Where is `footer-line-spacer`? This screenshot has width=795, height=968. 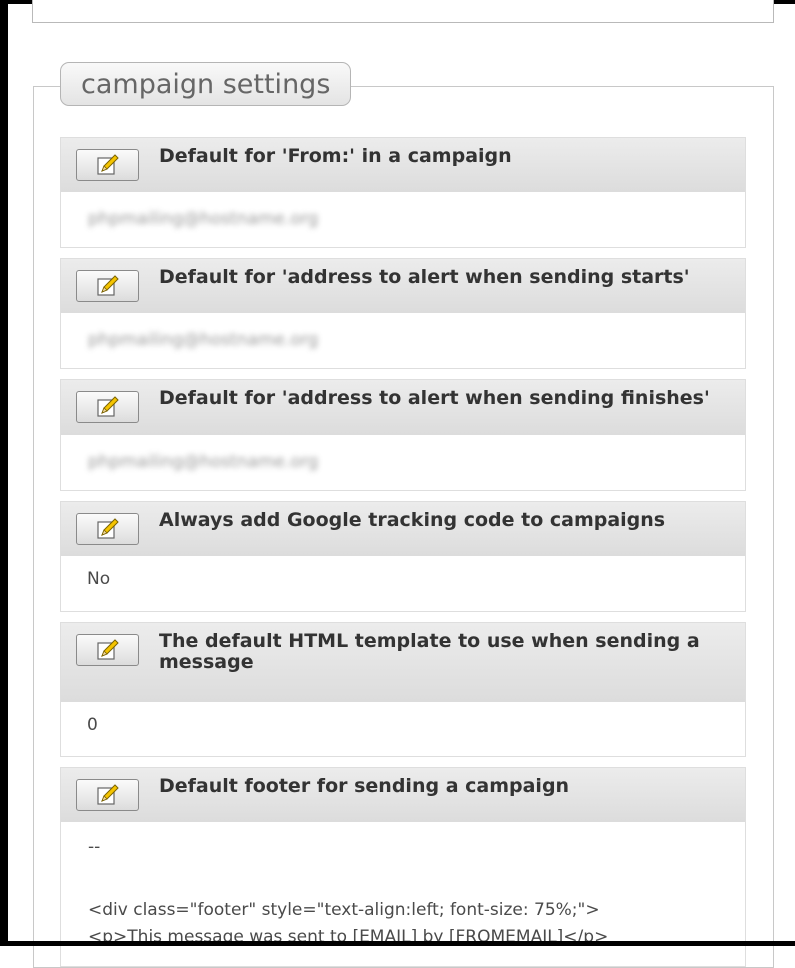
footer-line-spacer is located at coordinates (416, 889).